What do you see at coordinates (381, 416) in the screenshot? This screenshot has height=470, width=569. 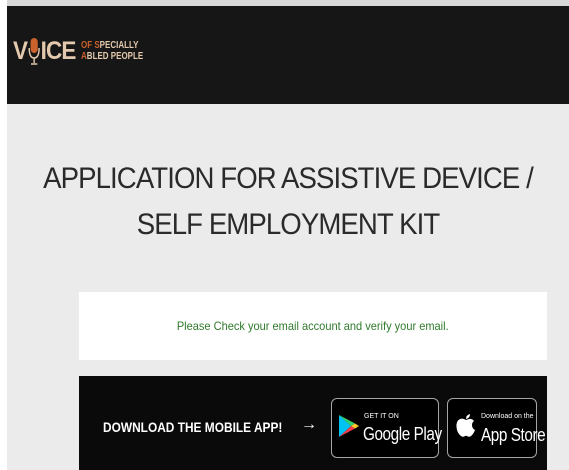 I see `google-play-small-text: GET IT ON` at bounding box center [381, 416].